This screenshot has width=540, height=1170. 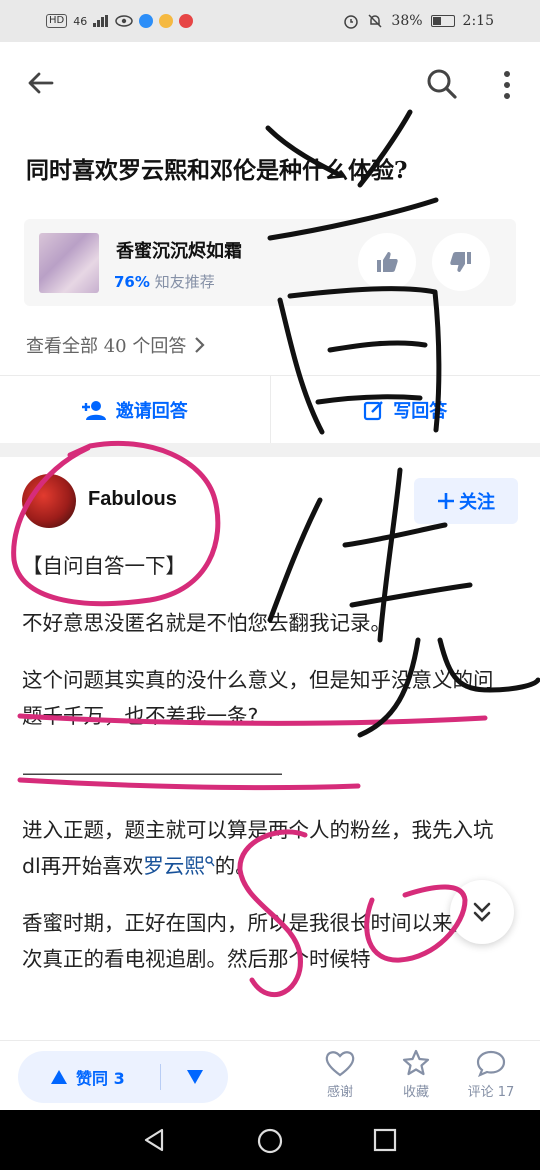 I want to click on more-options-button, so click(x=507, y=85).